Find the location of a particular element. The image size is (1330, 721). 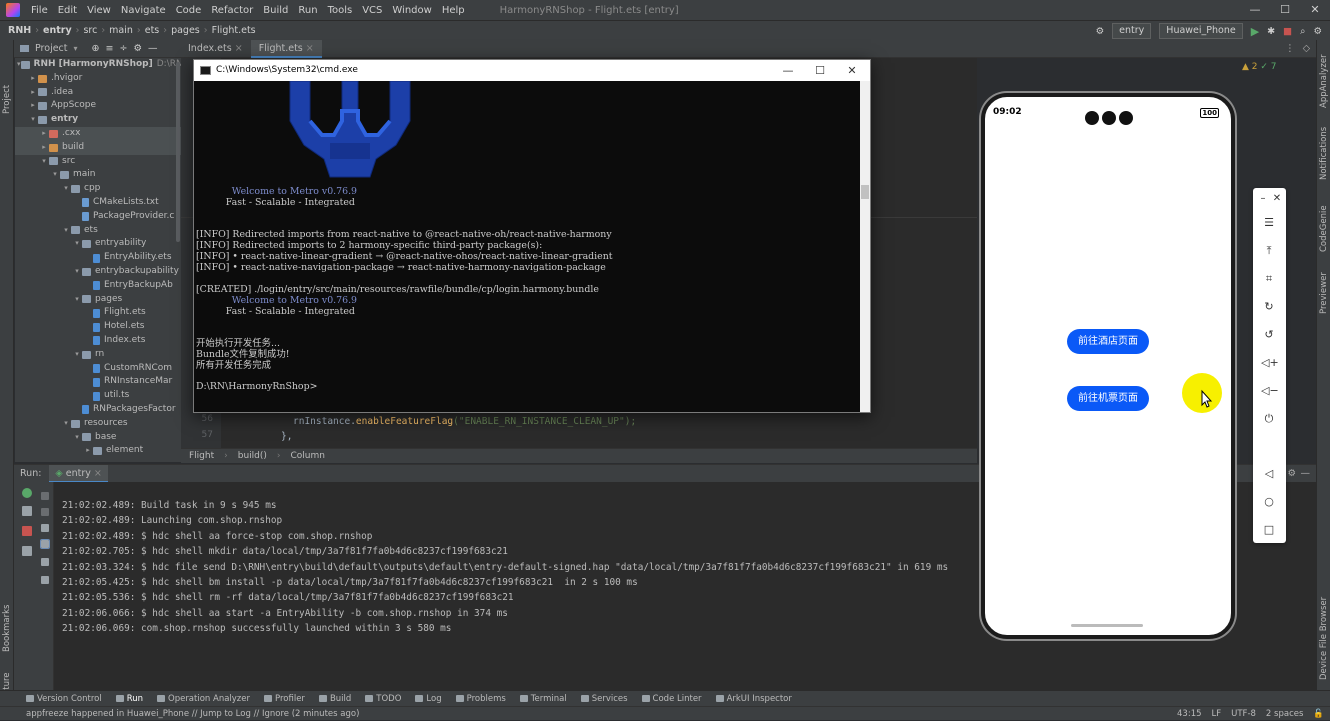

tool-terminal: Terminal is located at coordinates (543, 699).